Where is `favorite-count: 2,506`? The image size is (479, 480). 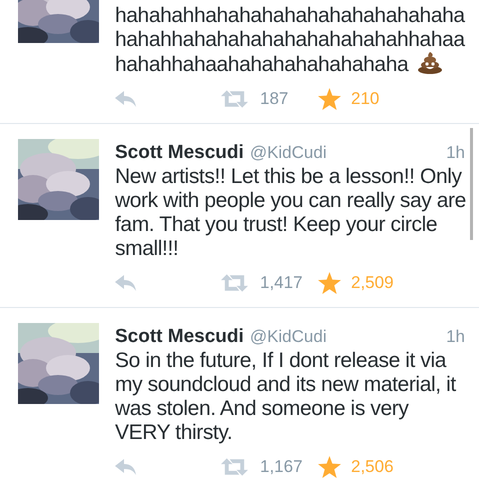
favorite-count: 2,506 is located at coordinates (372, 467).